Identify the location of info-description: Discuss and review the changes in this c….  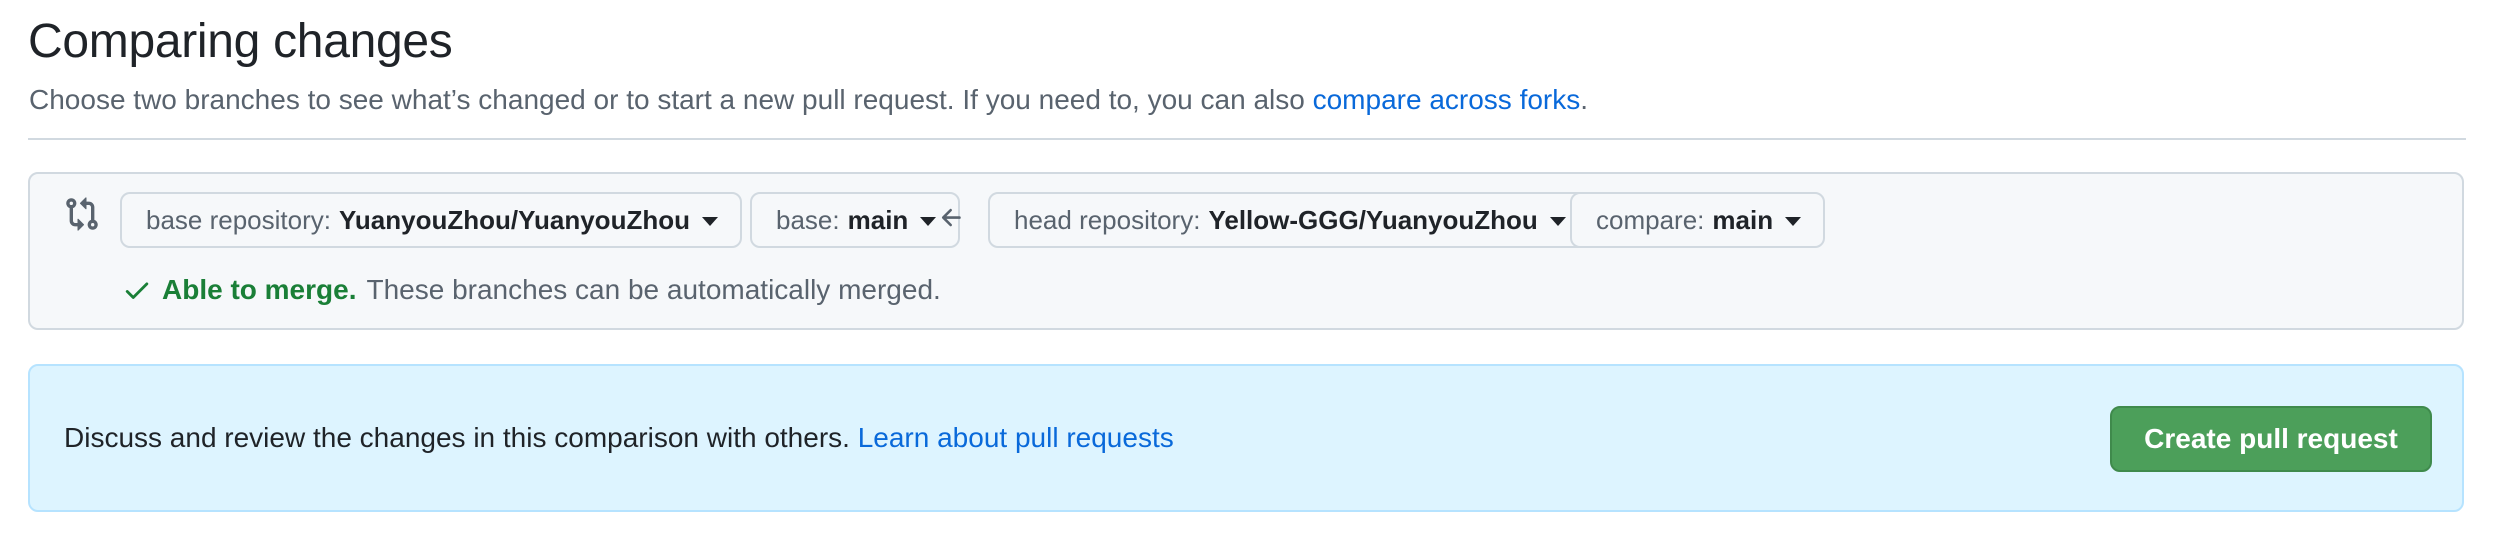
(461, 437).